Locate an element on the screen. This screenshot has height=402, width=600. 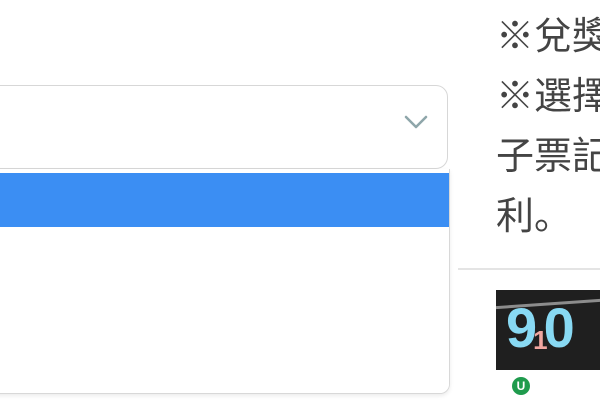
chevron-down-icon is located at coordinates (416, 122).